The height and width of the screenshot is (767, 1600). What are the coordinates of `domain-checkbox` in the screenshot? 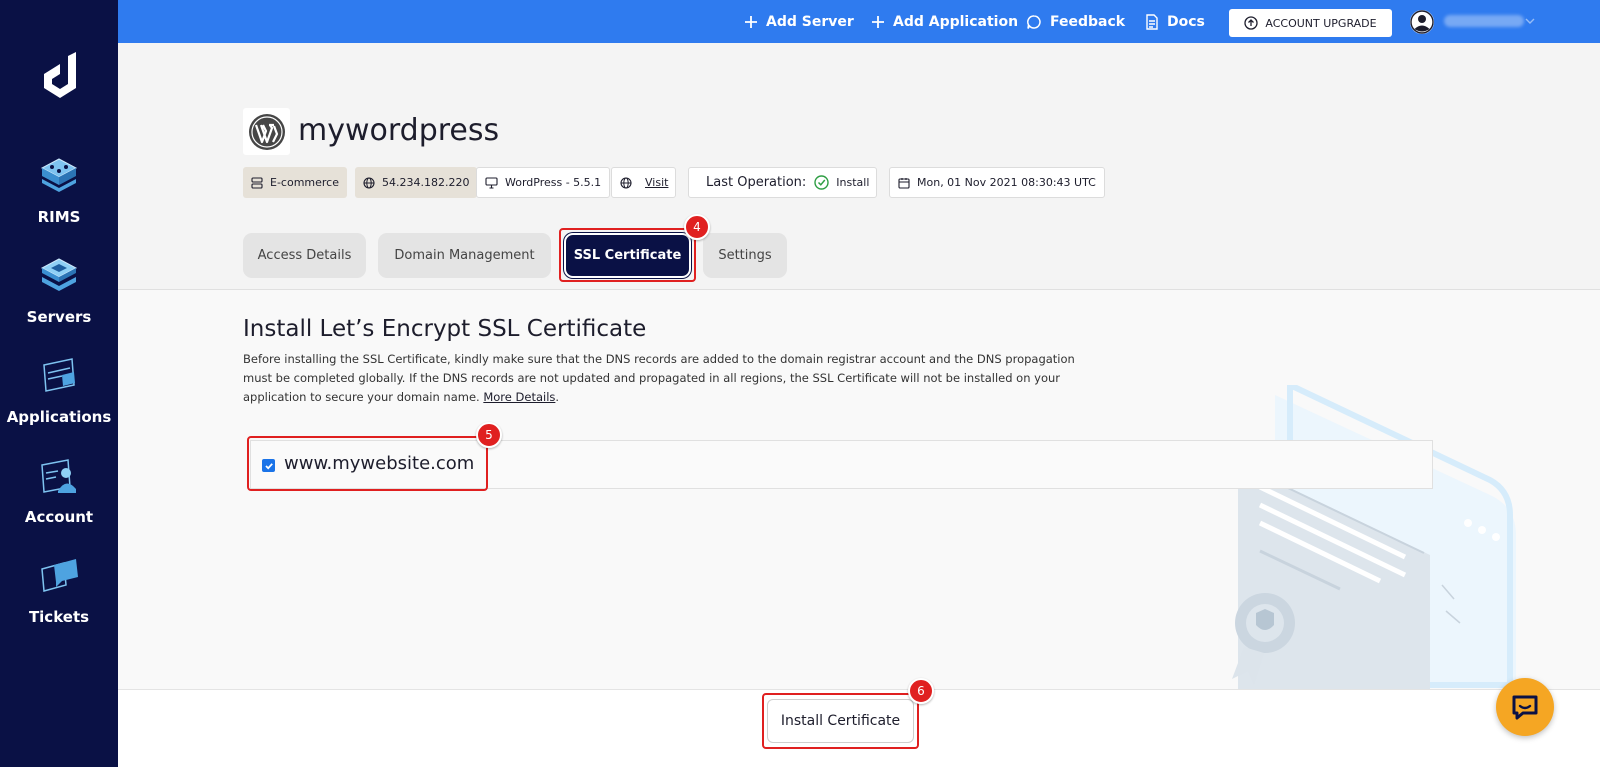 It's located at (268, 465).